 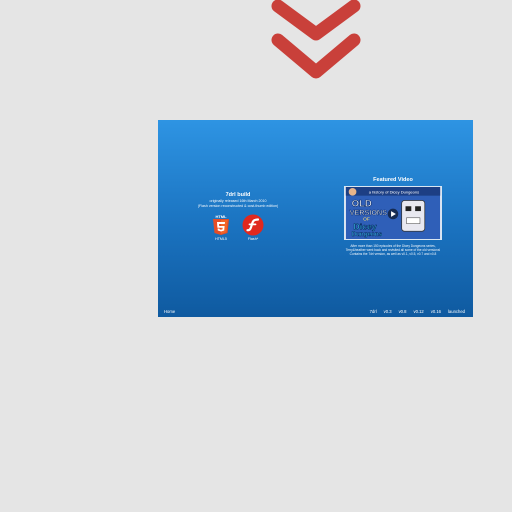 I want to click on svg-text: Dungeons, so click(x=367, y=234).